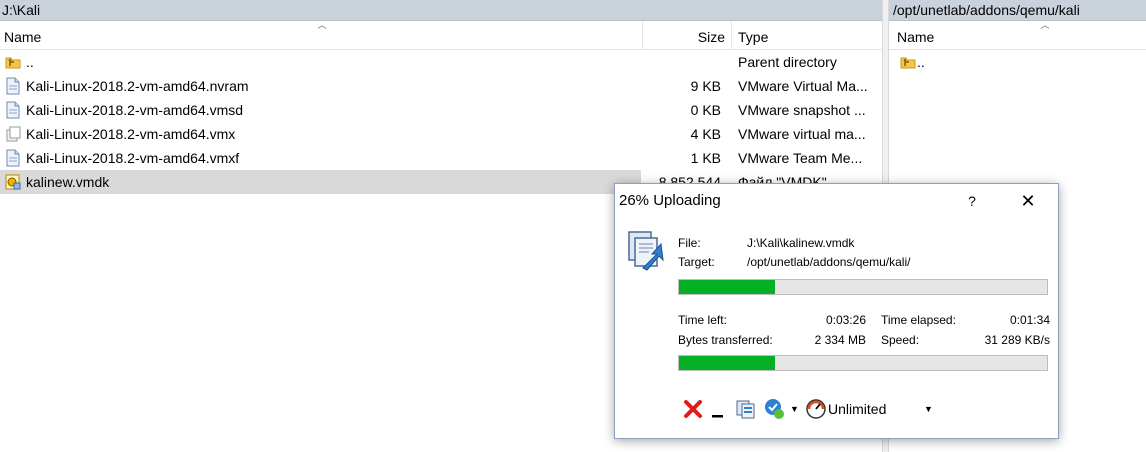 The image size is (1146, 452). Describe the element at coordinates (441, 35) in the screenshot. I see `local-column-header: Name ︿ Size Type` at that location.